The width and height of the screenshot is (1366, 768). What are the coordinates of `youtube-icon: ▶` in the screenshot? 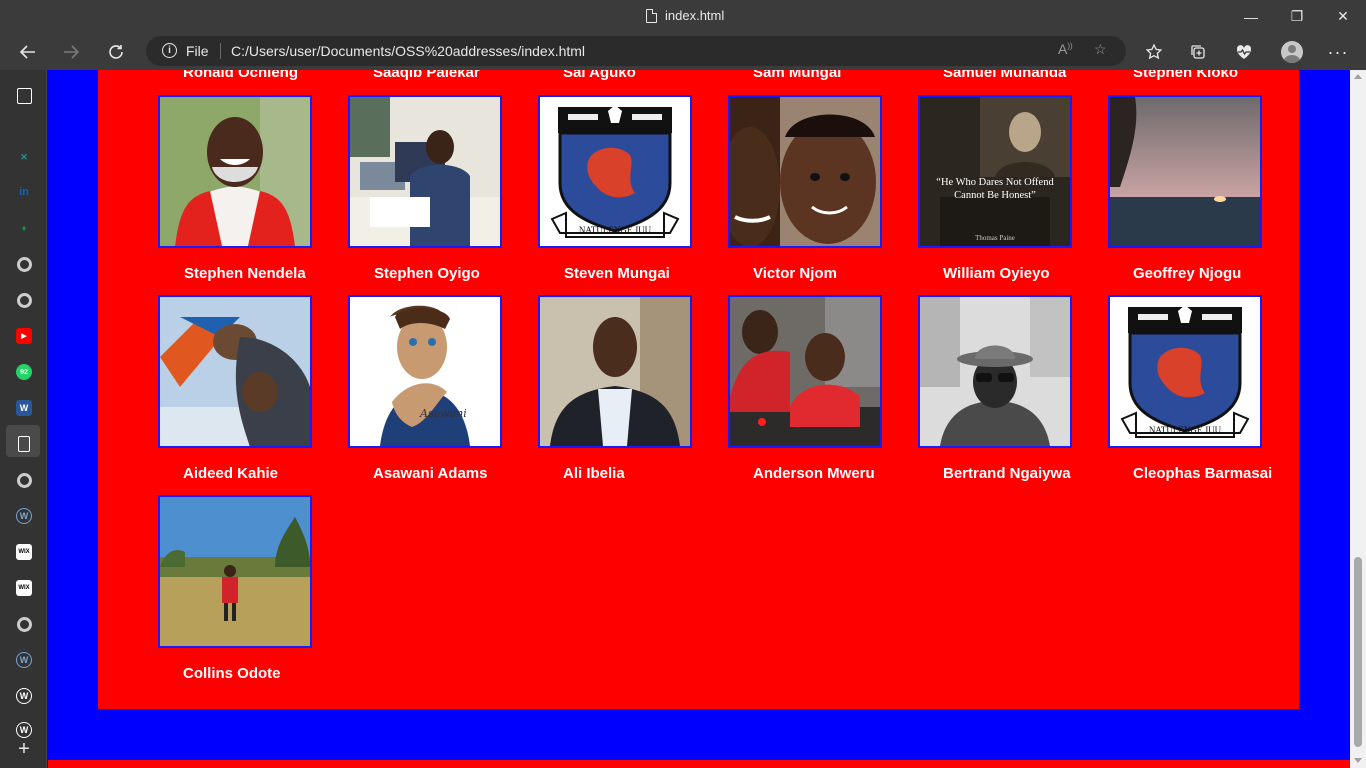 It's located at (24, 336).